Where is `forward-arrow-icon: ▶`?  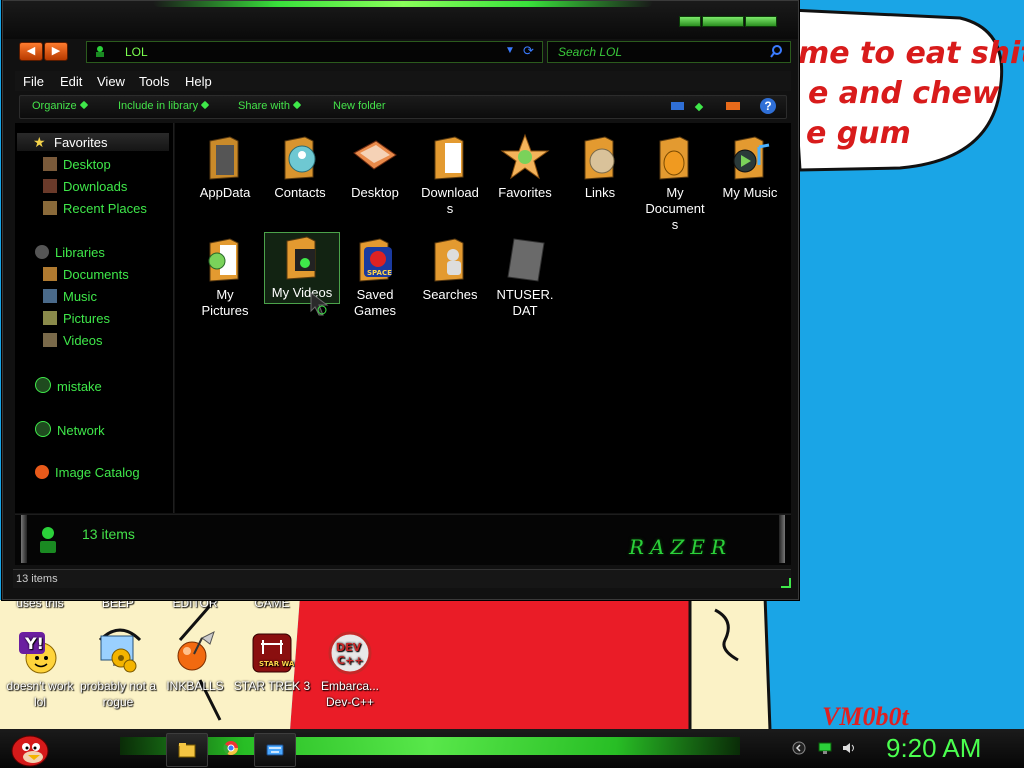 forward-arrow-icon: ▶ is located at coordinates (56, 51).